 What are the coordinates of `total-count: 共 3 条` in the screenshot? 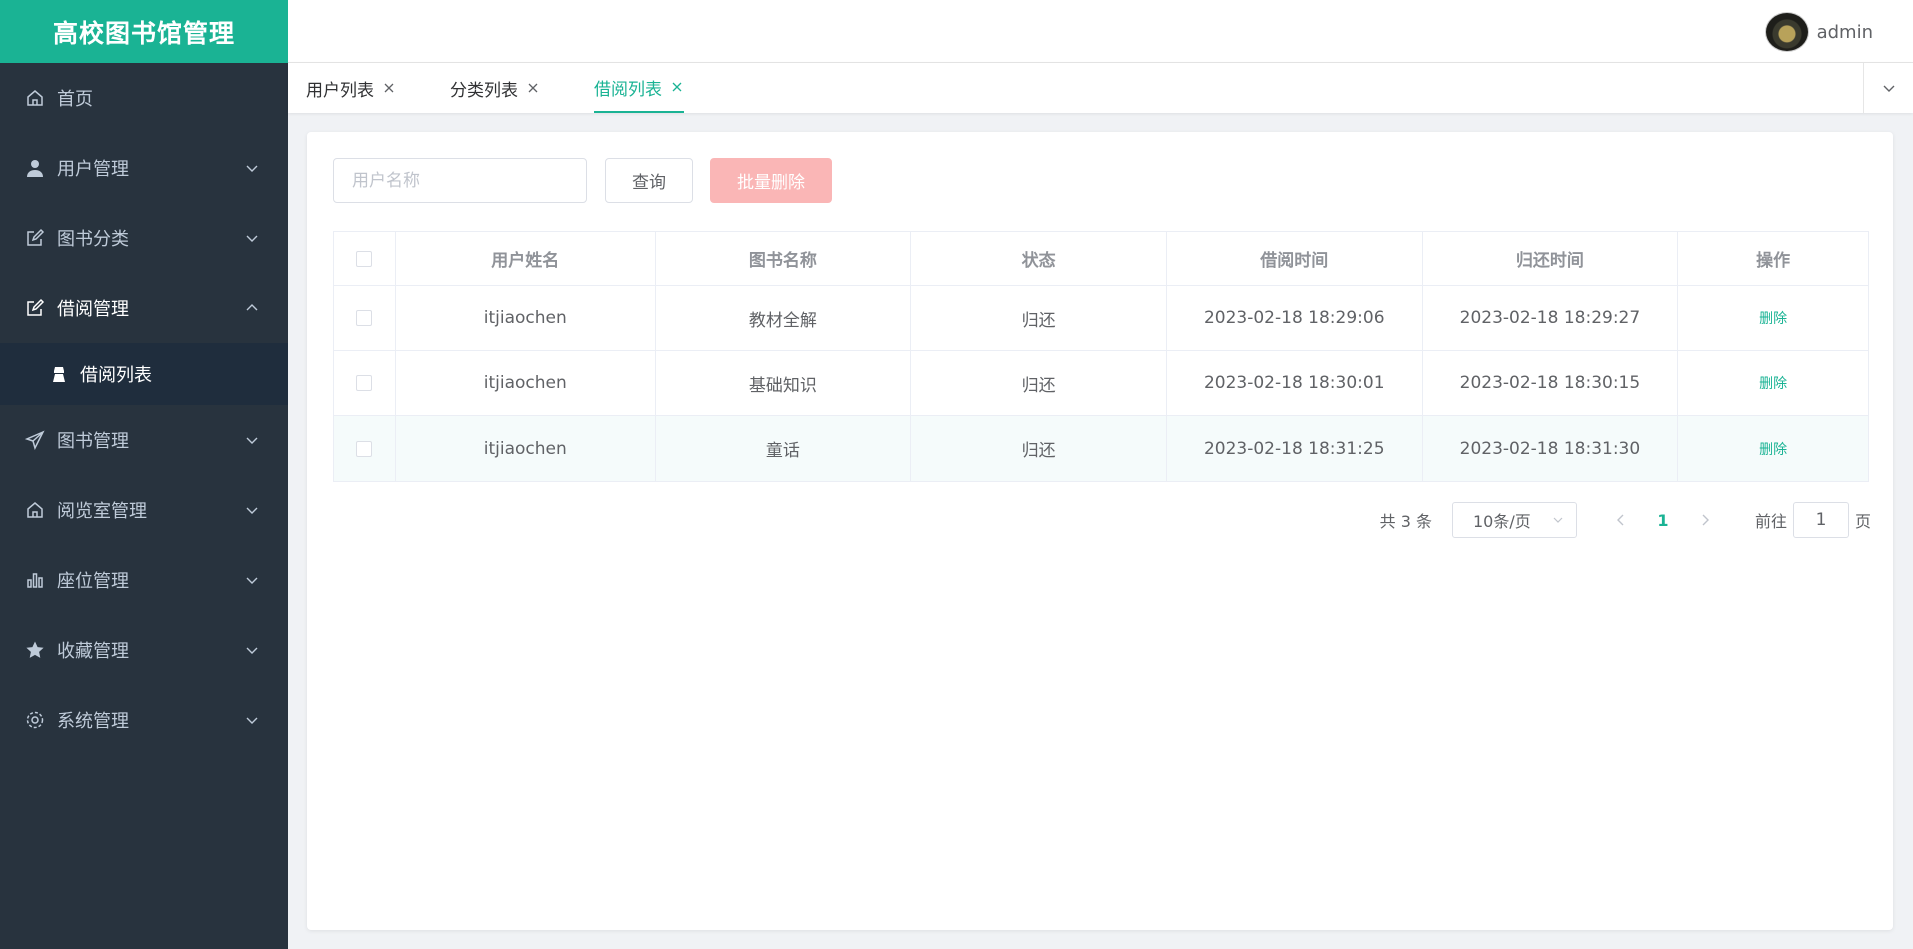 It's located at (1405, 521).